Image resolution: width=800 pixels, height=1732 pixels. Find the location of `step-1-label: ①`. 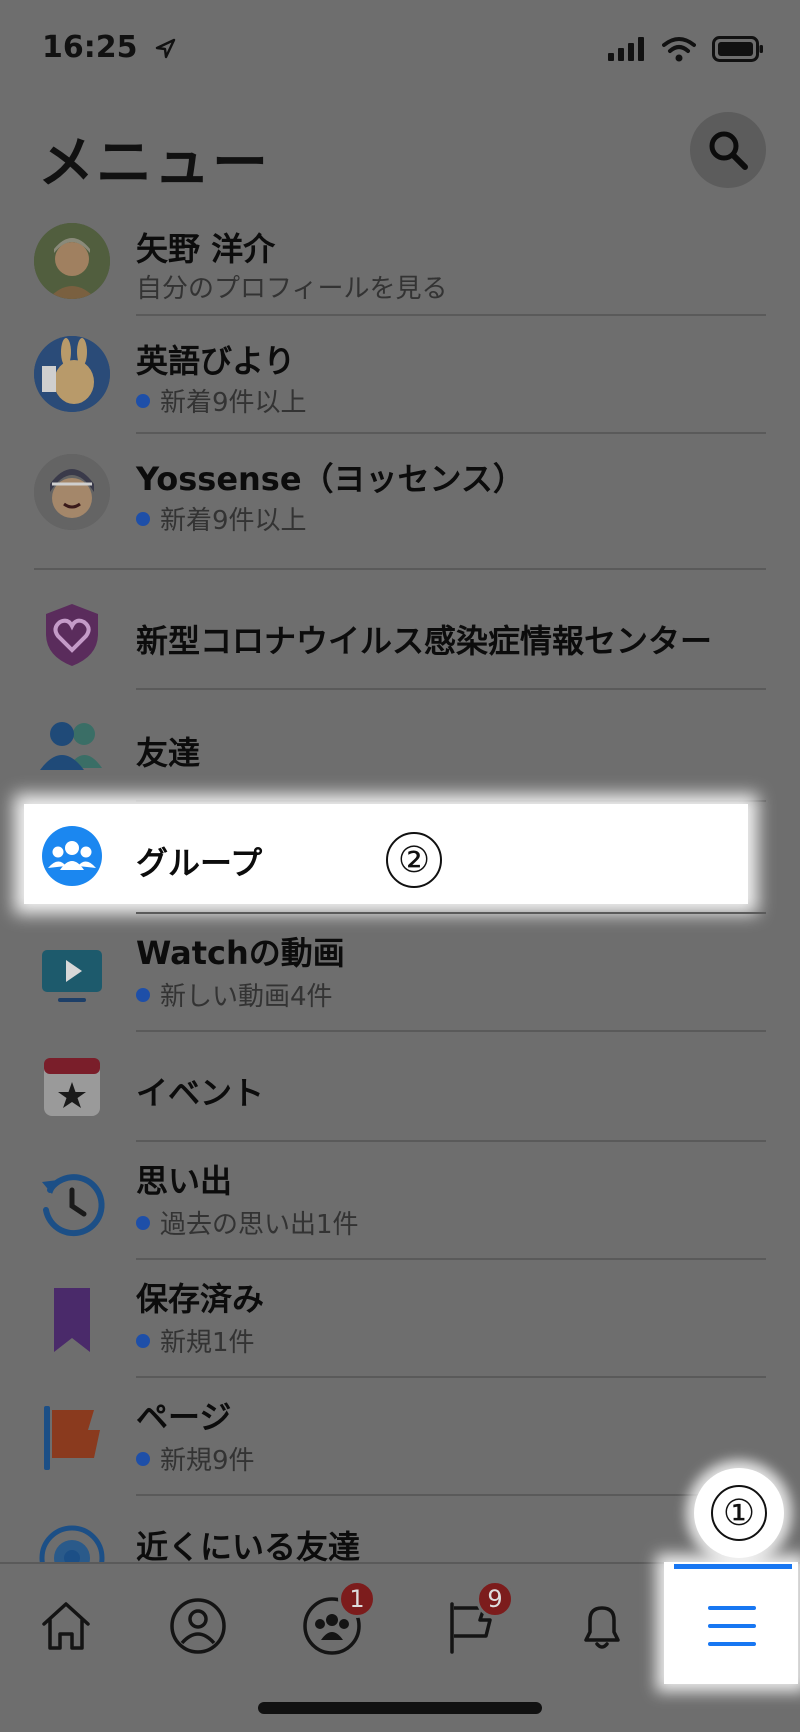

step-1-label: ① is located at coordinates (739, 1513).